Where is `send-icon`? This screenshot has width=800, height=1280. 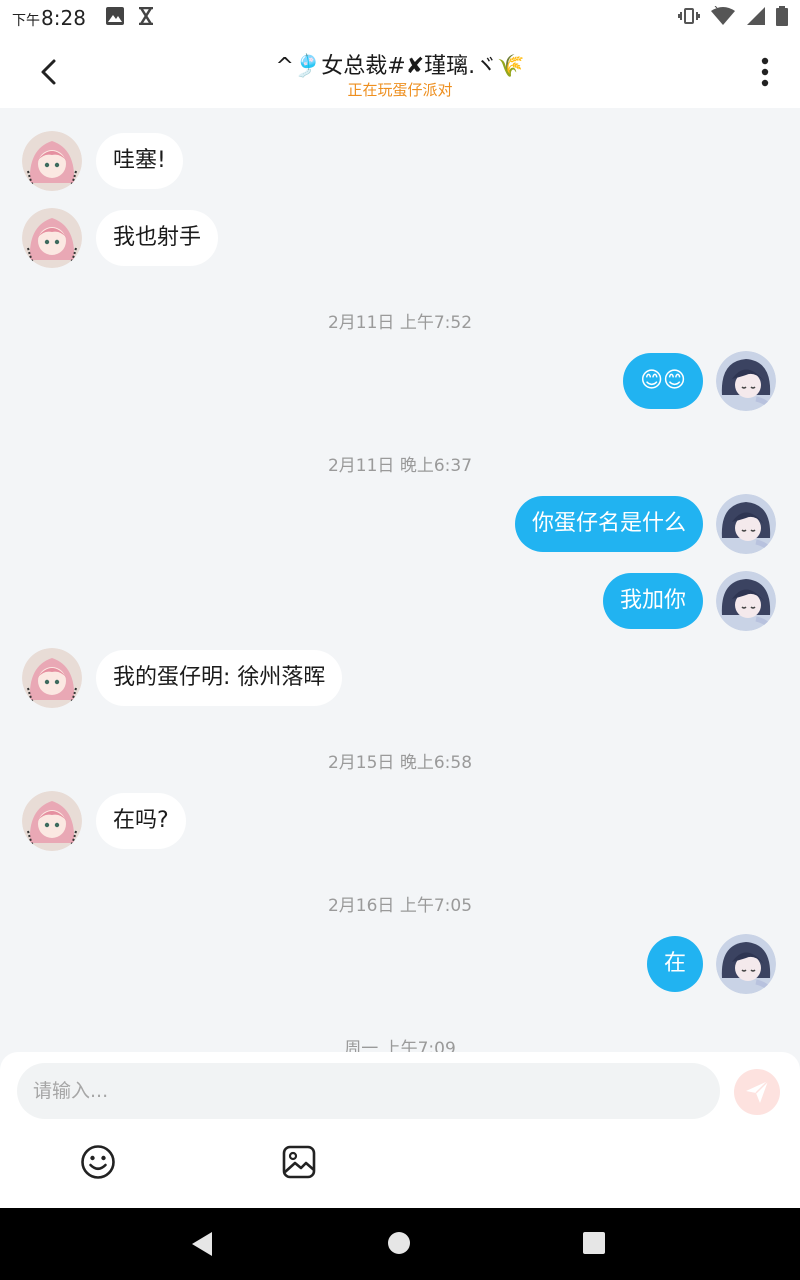
send-icon is located at coordinates (757, 1091).